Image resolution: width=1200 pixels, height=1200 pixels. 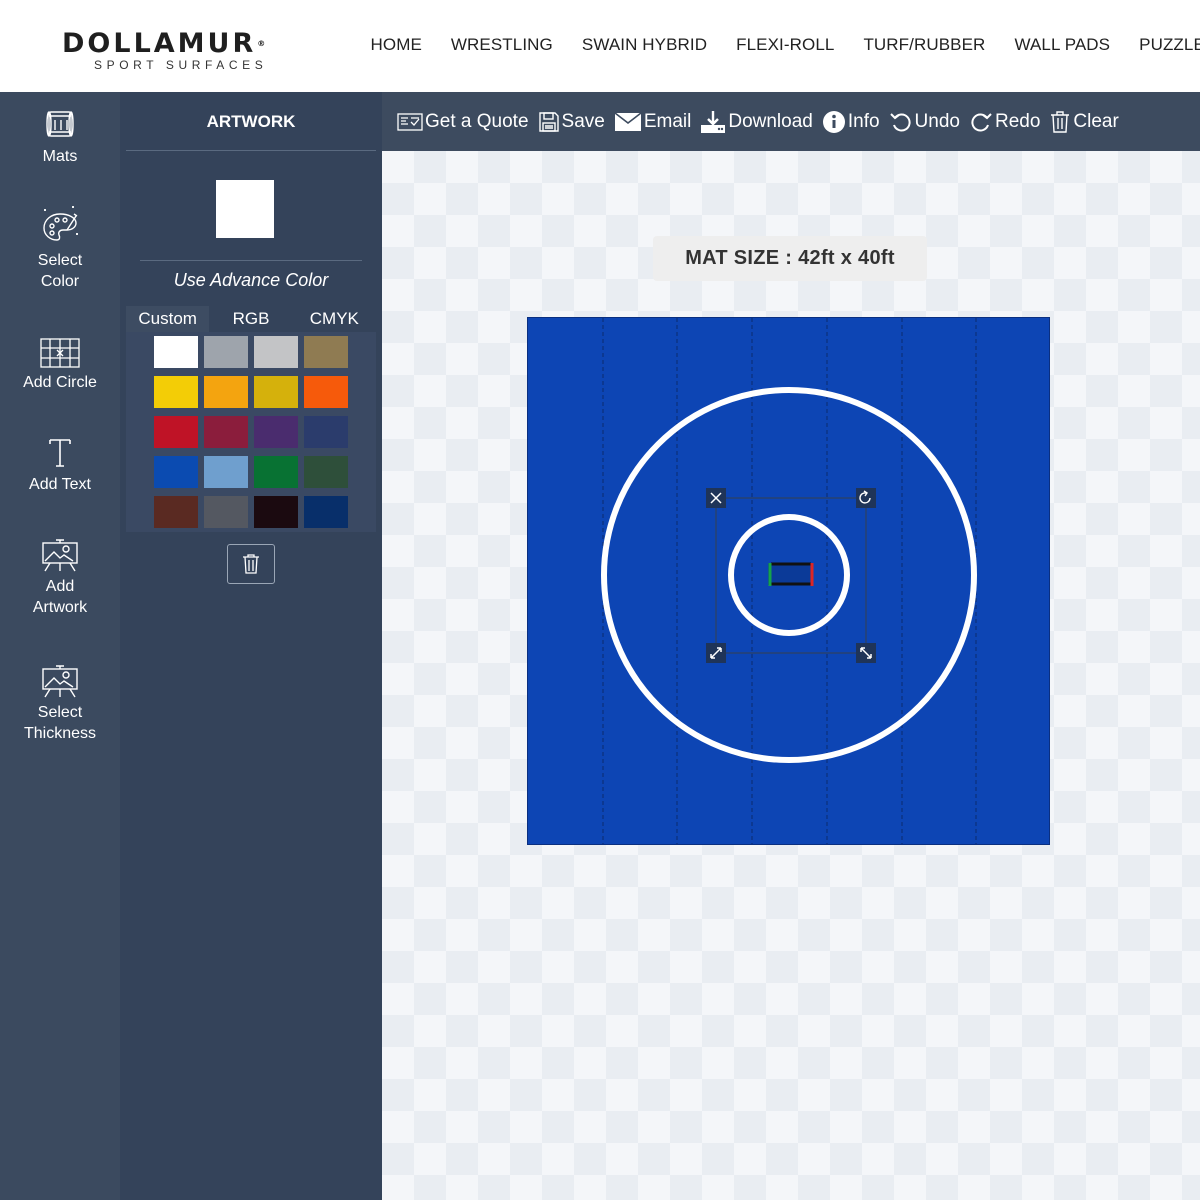 What do you see at coordinates (164, 43) in the screenshot?
I see `logo-wordmark: DOLLAMUR®` at bounding box center [164, 43].